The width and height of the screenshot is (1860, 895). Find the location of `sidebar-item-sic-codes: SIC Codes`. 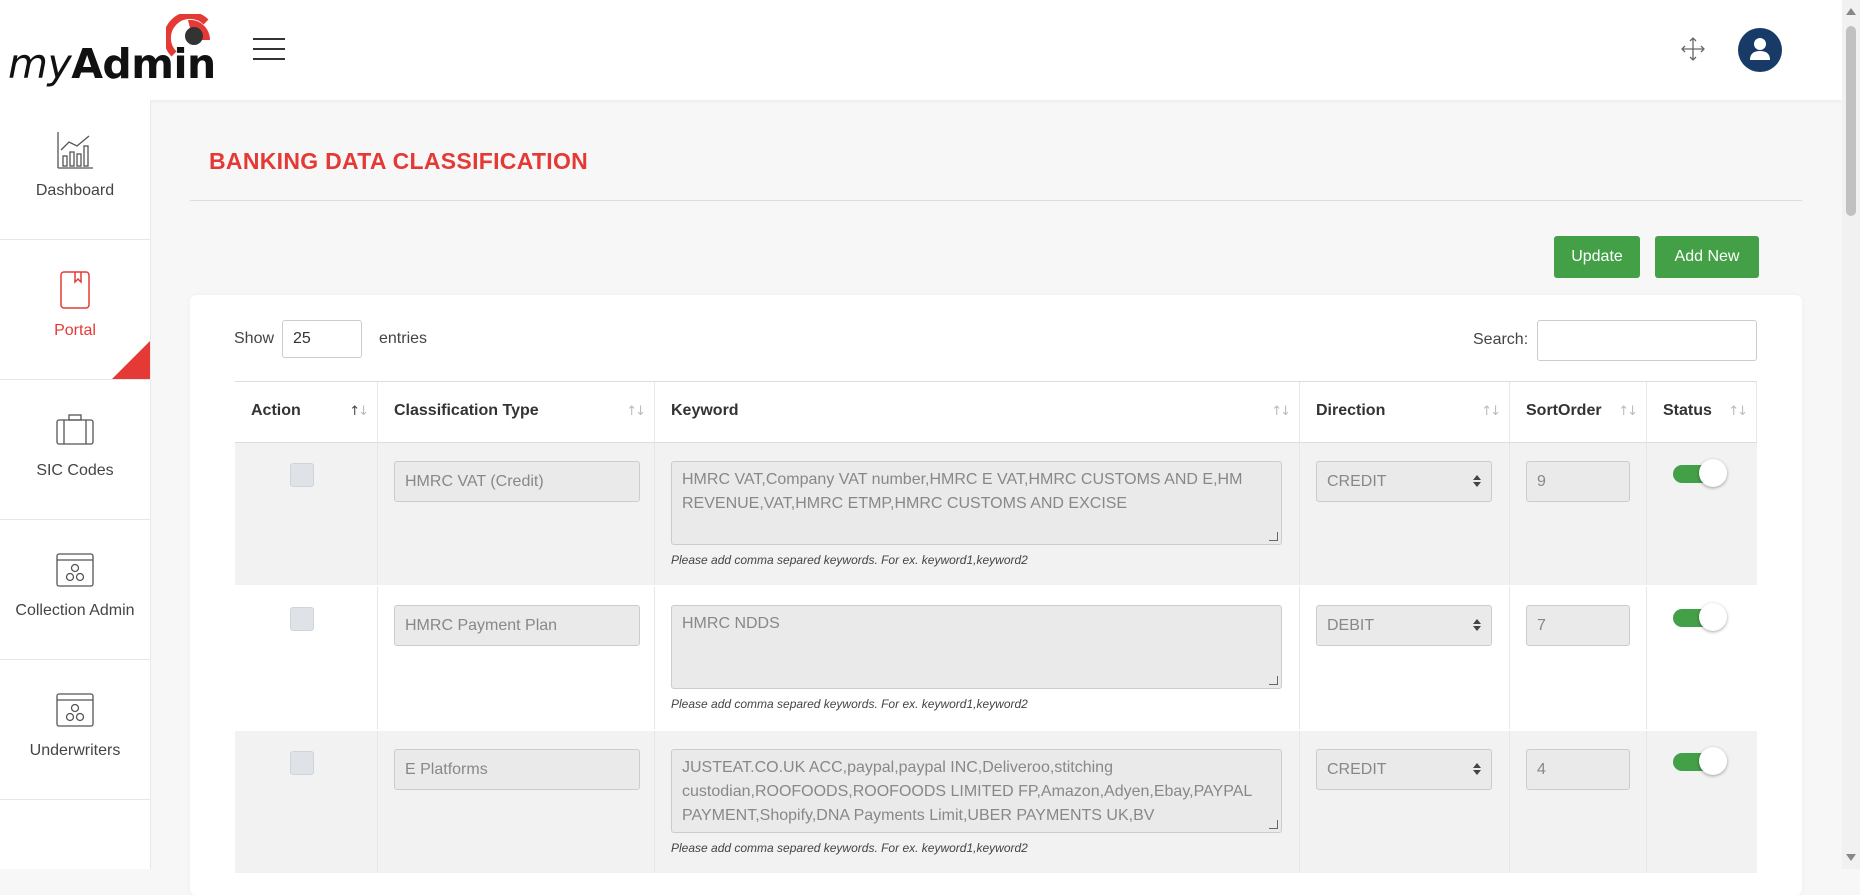

sidebar-item-sic-codes: SIC Codes is located at coordinates (75, 450).